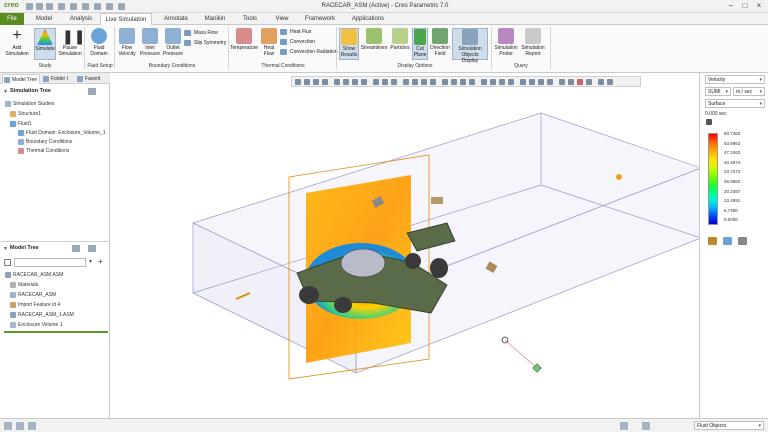 The image size is (768, 432). I want to click on maximize-icon: □, so click(745, 6).